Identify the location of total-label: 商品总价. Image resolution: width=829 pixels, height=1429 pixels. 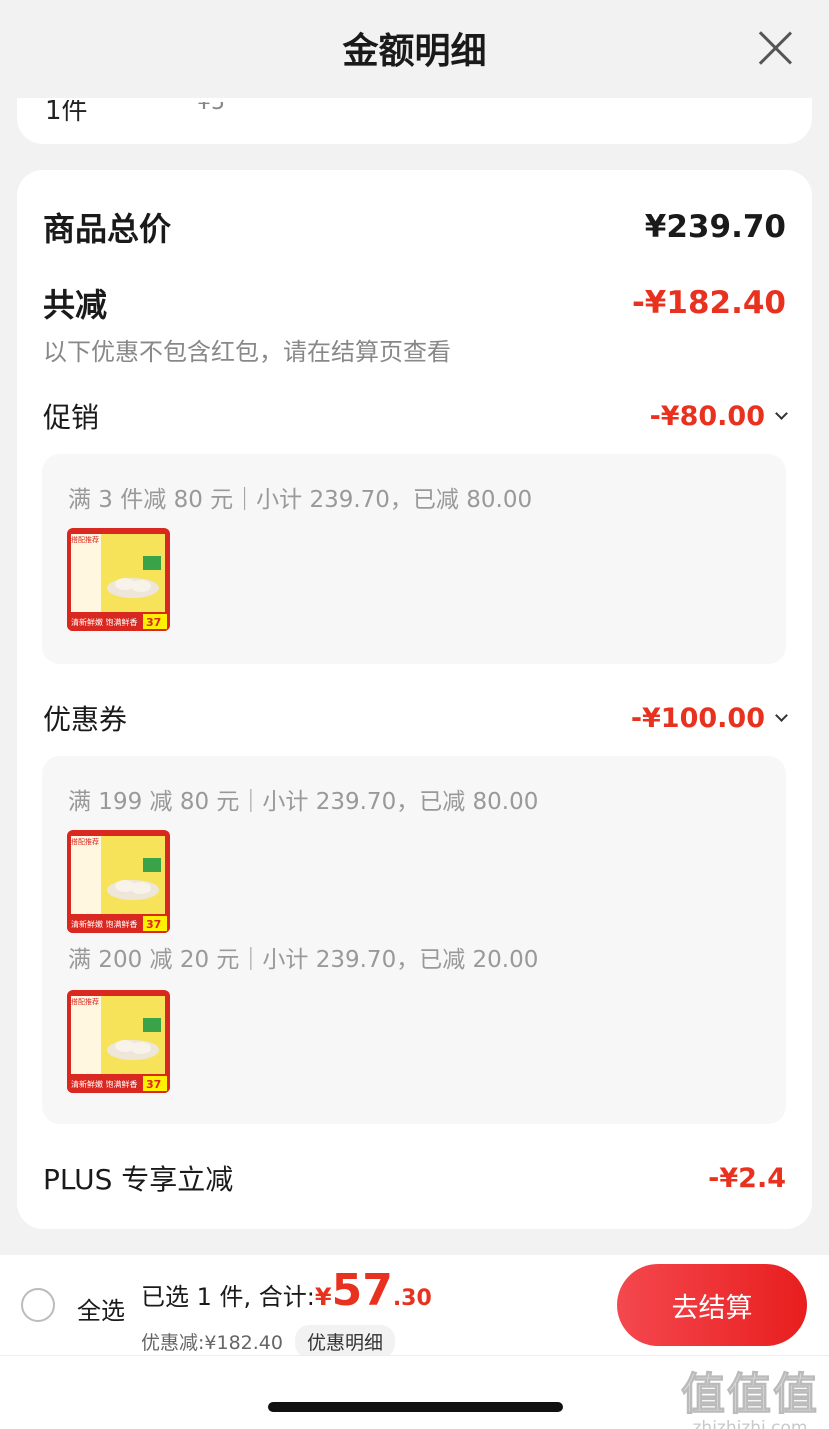
(107, 229).